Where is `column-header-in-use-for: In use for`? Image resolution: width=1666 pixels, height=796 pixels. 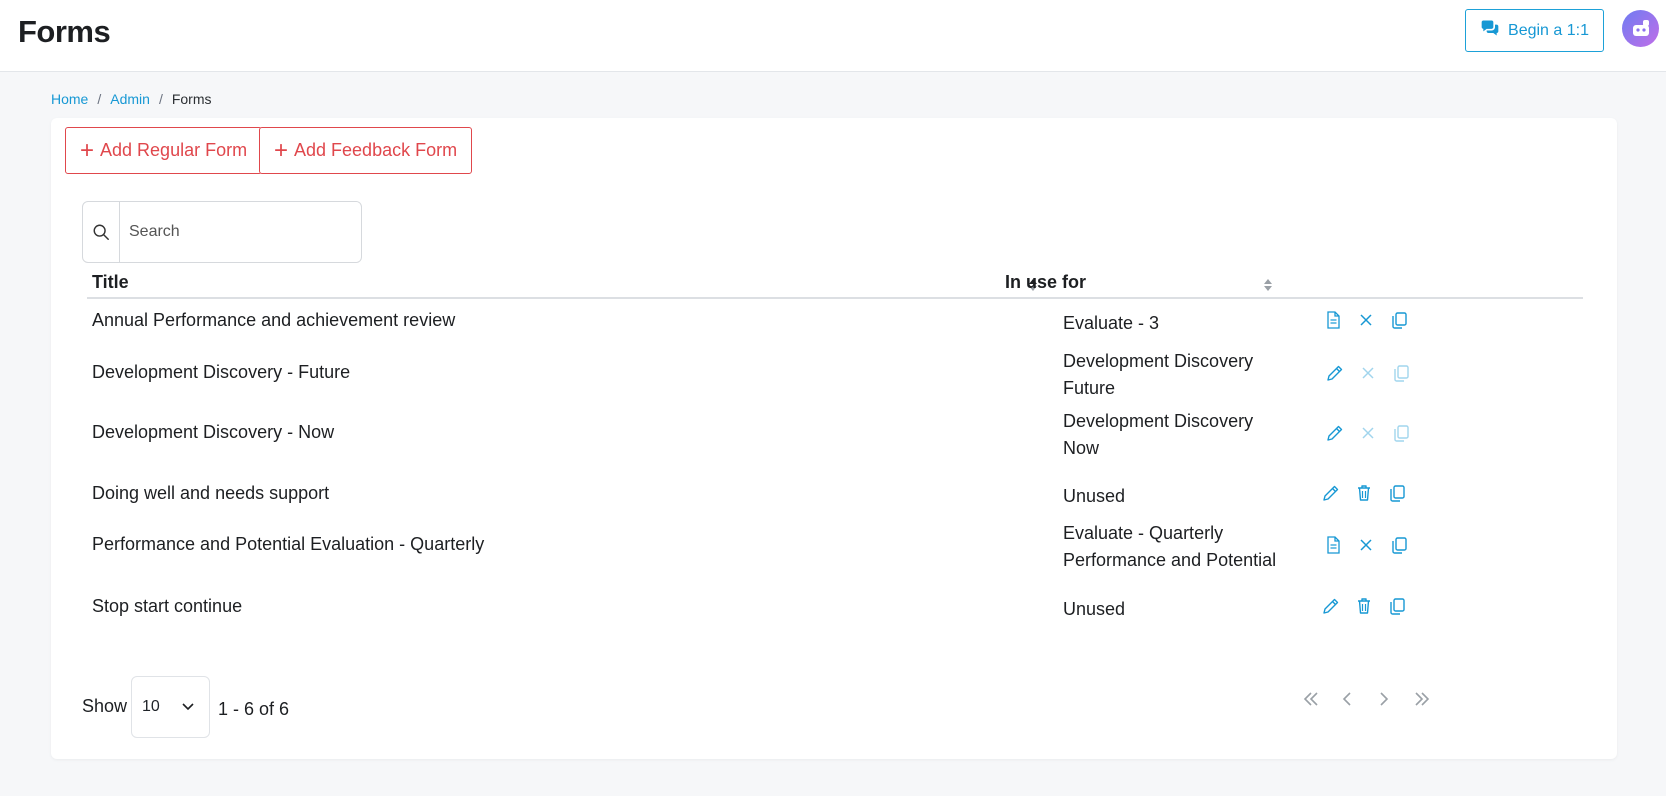
column-header-in-use-for: In use for is located at coordinates (1045, 282).